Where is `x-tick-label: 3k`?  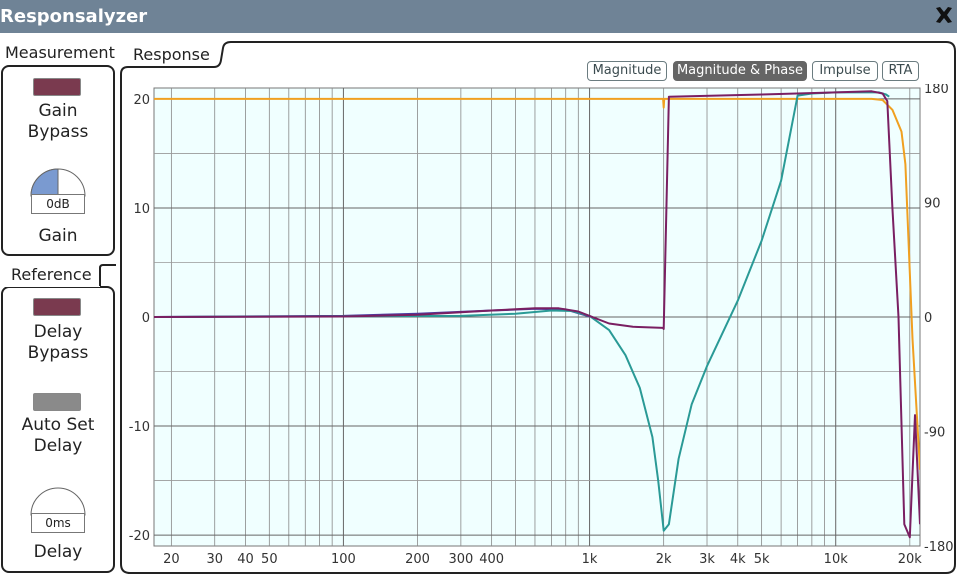
x-tick-label: 3k is located at coordinates (707, 559).